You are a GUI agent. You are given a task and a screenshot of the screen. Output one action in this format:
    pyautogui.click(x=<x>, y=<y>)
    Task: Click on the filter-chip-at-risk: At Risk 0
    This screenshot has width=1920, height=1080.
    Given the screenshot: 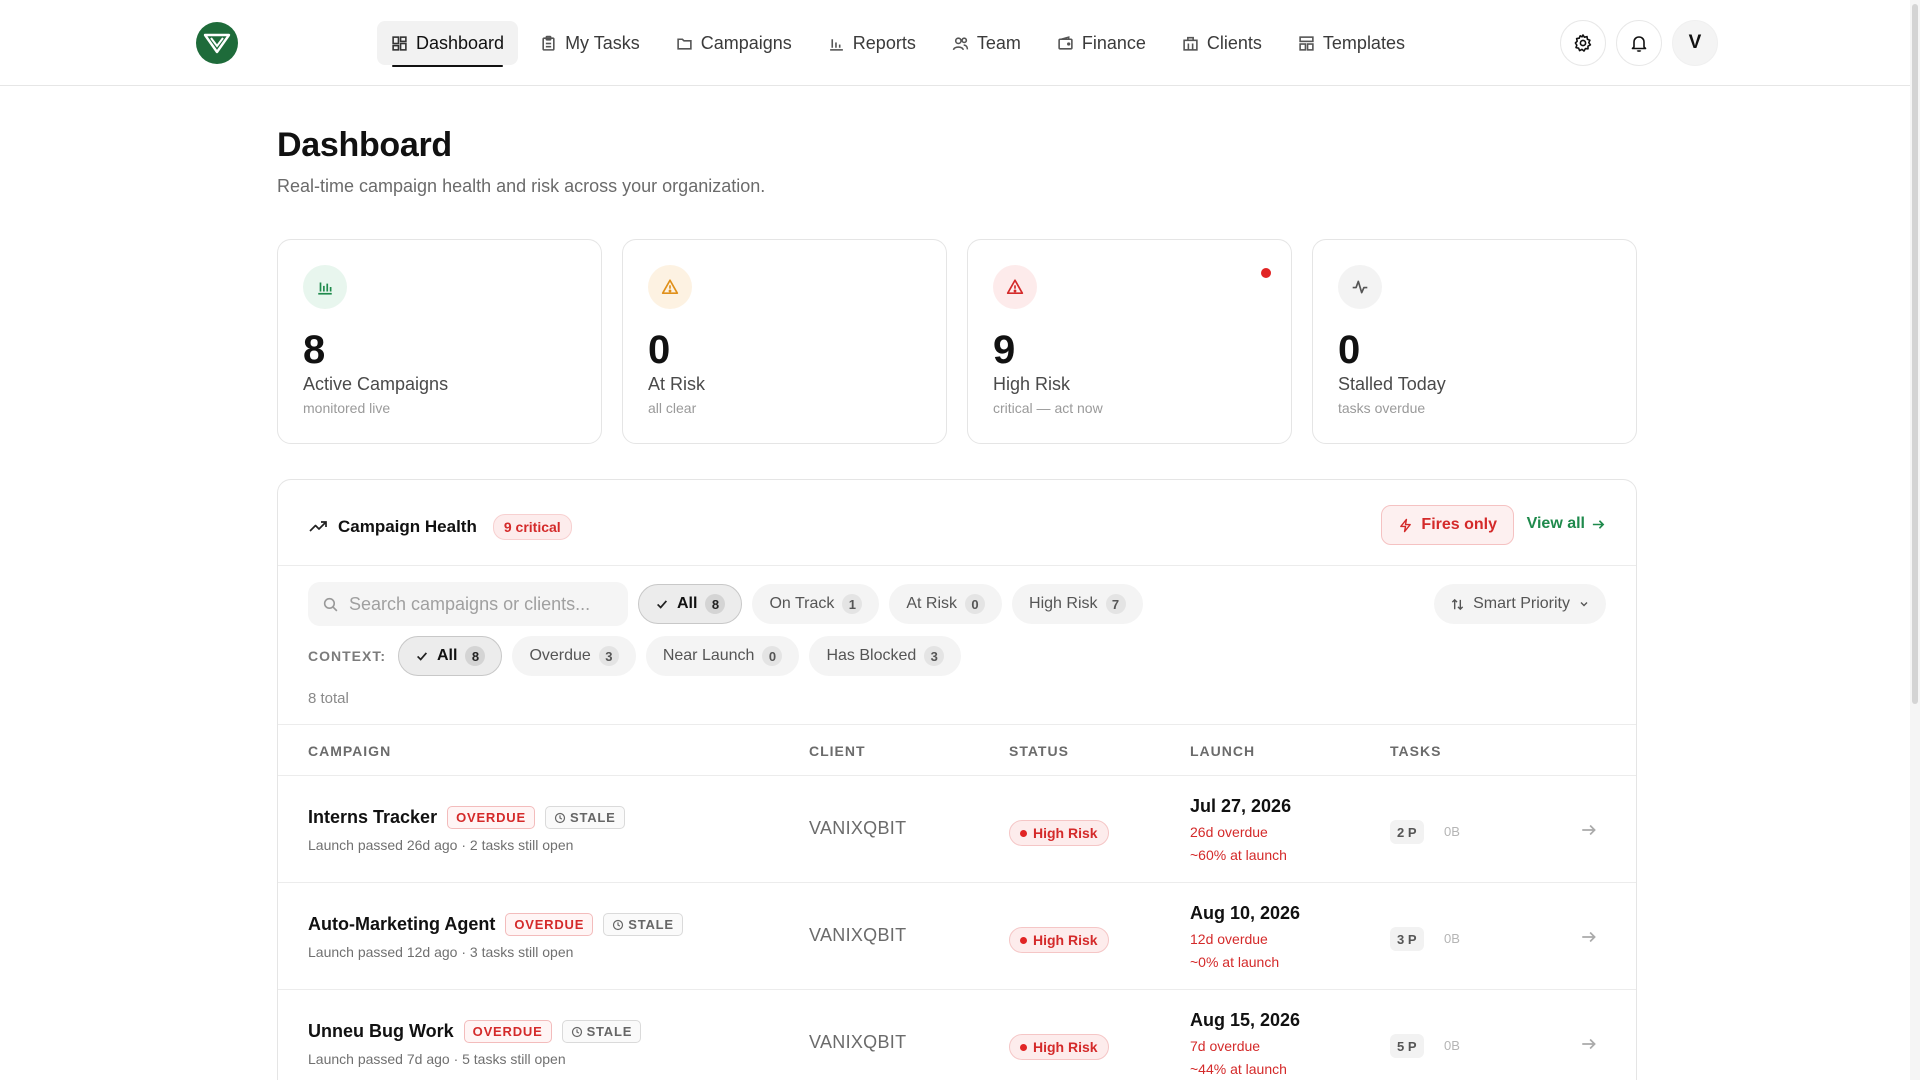 What is the action you would take?
    pyautogui.click(x=946, y=604)
    